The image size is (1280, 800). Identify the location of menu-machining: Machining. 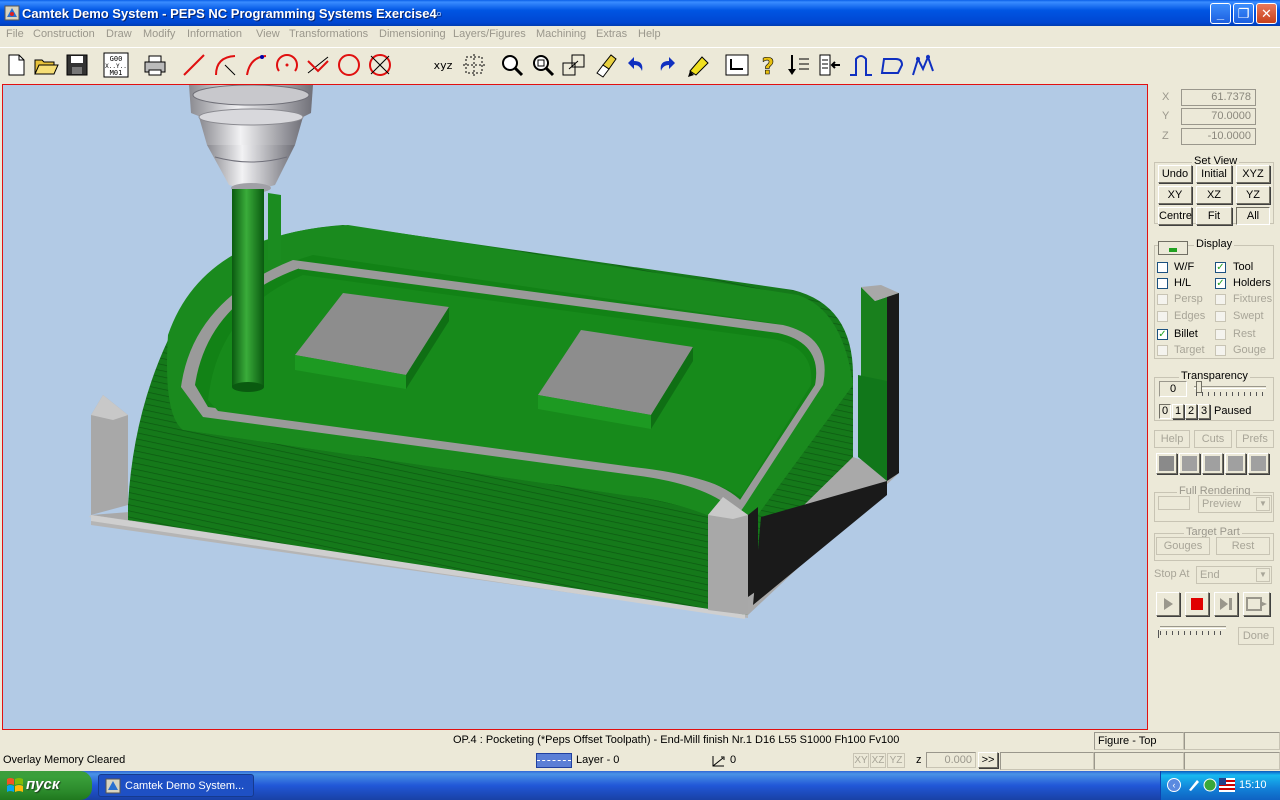
(561, 34).